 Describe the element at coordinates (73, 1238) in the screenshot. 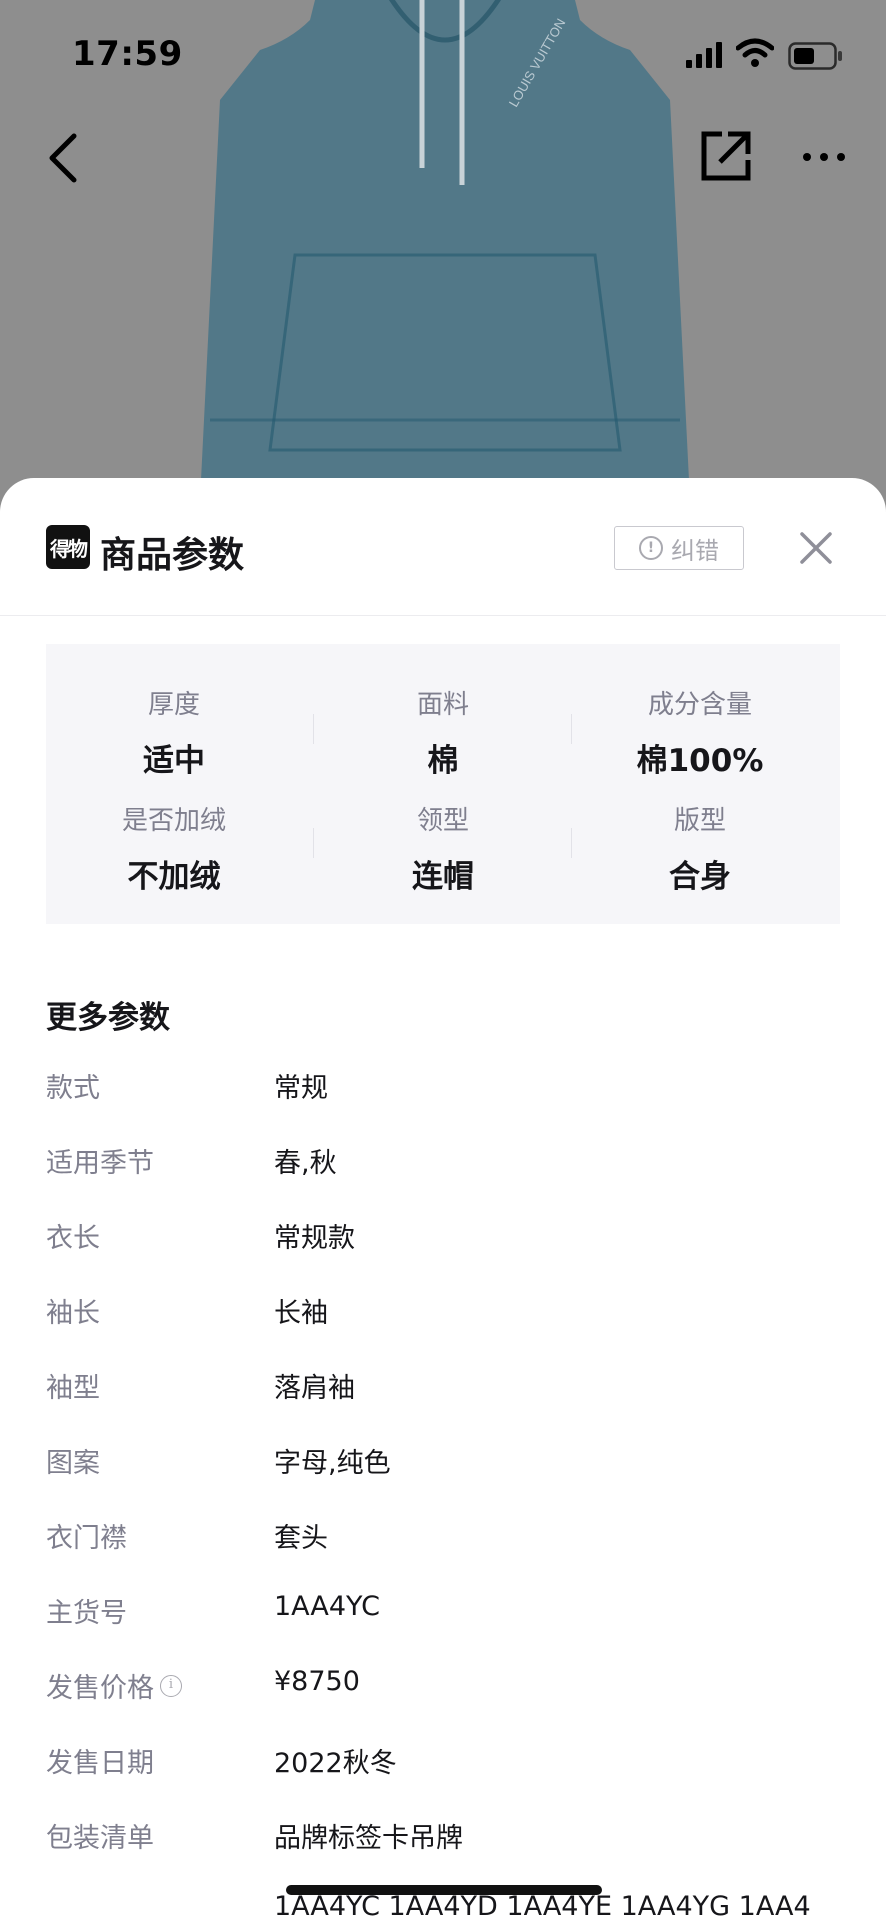

I see `param-key: 衣长` at that location.